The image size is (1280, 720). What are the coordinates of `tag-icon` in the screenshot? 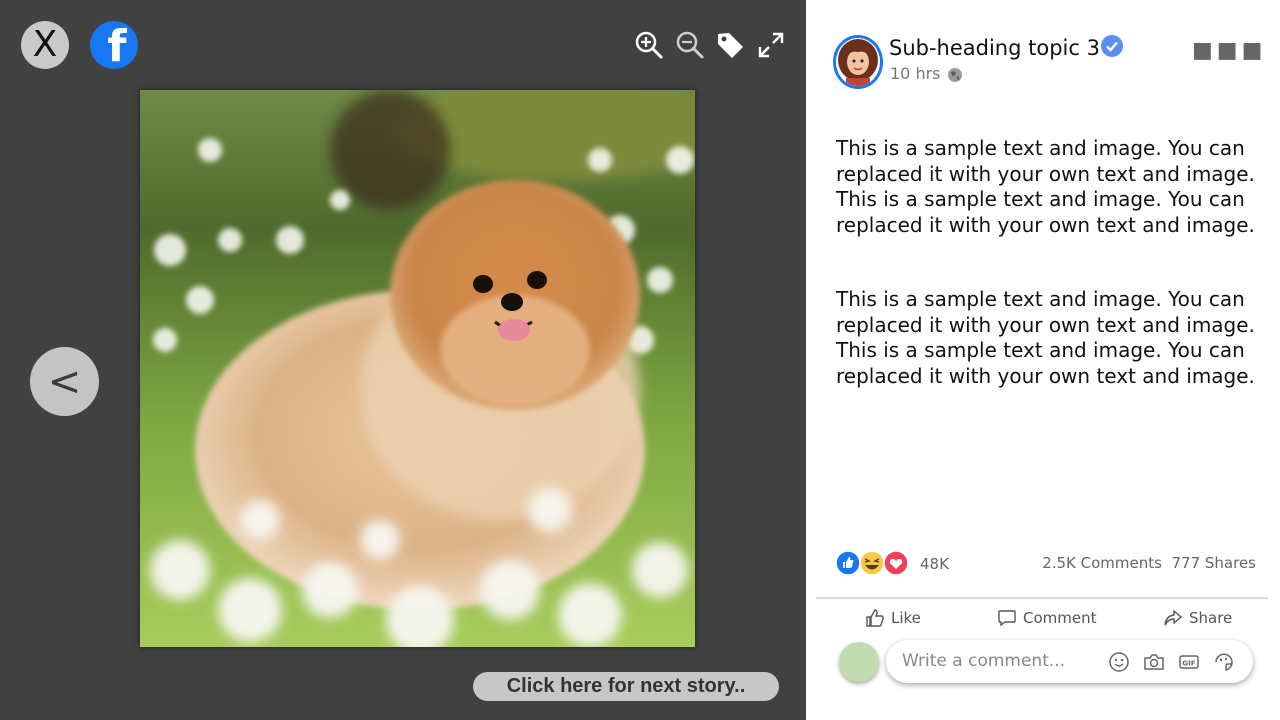 It's located at (730, 45).